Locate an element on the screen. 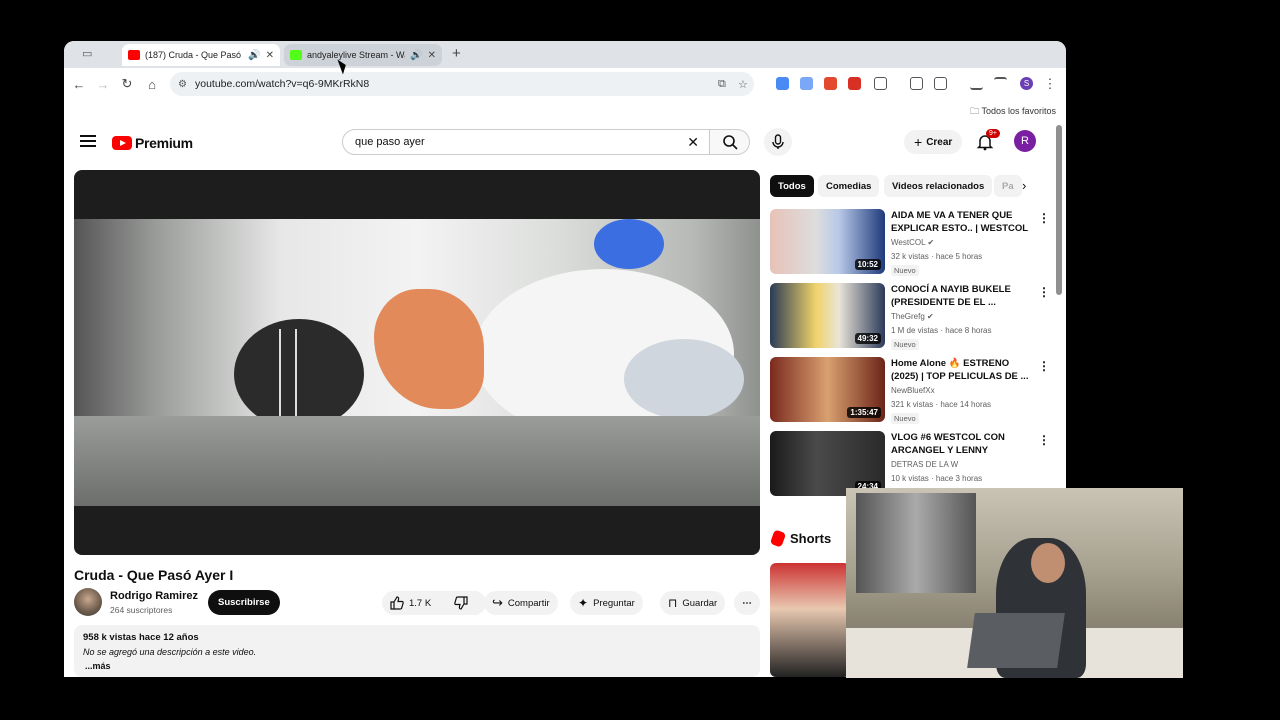  laptop-shape is located at coordinates (1016, 640).